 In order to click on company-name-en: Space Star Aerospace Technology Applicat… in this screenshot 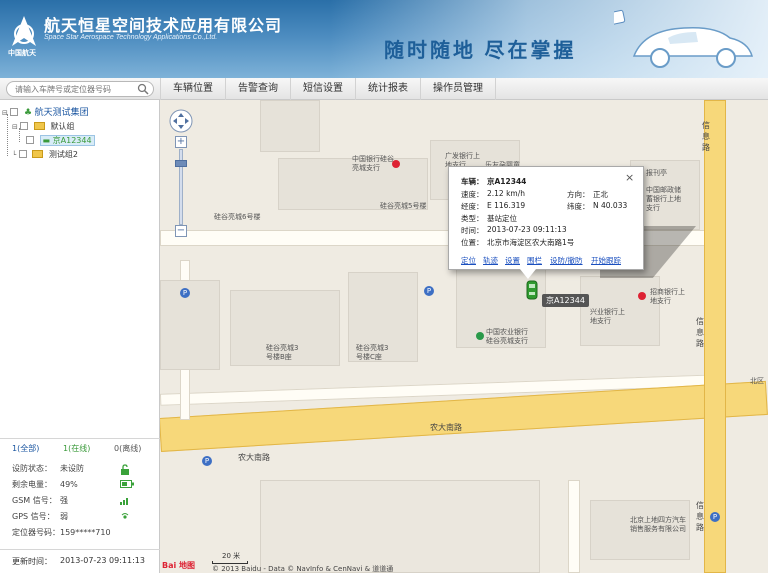, I will do `click(131, 37)`.